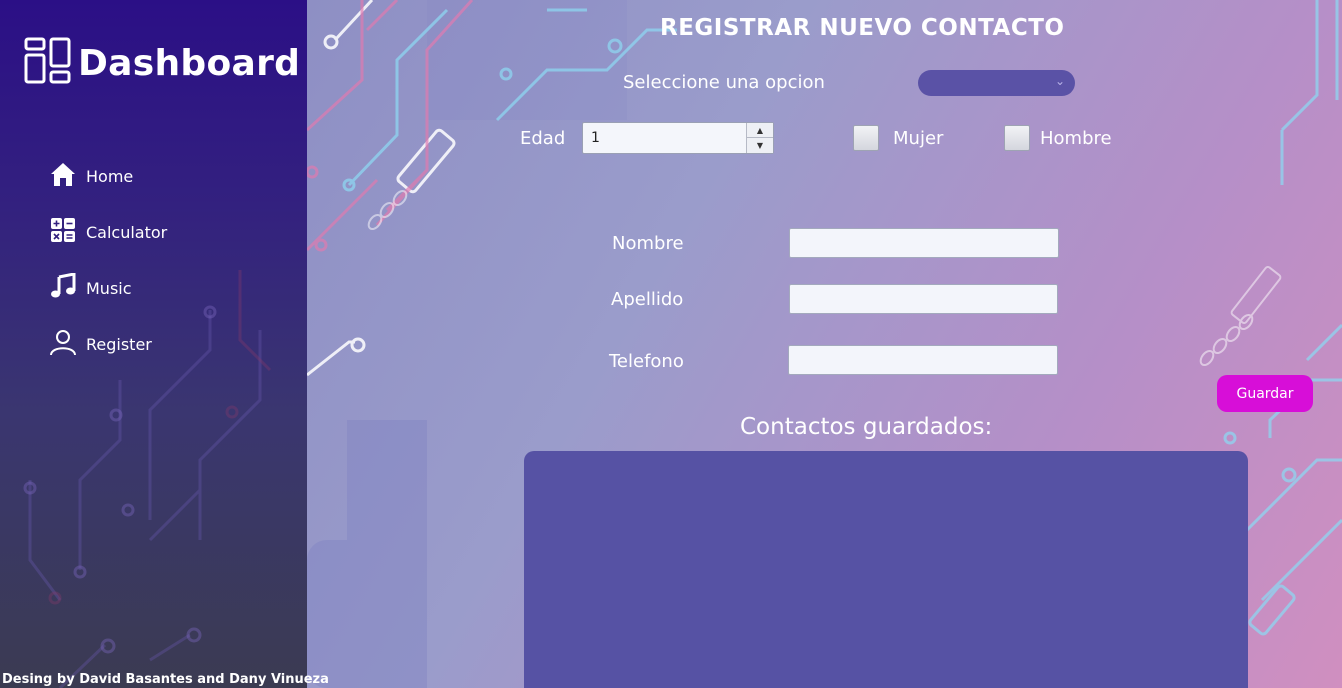 This screenshot has height=688, width=1342. Describe the element at coordinates (760, 130) in the screenshot. I see `spinner-up-icon: ▲` at that location.